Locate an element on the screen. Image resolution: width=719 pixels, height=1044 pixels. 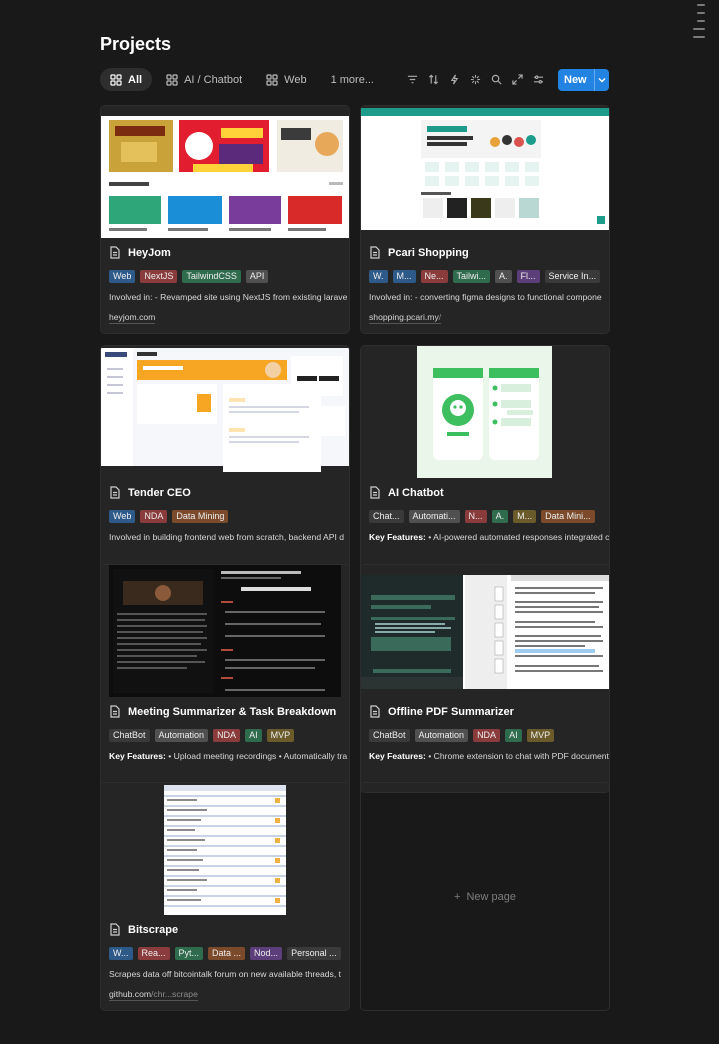
card-title: AI Chatbot is located at coordinates (406, 492).